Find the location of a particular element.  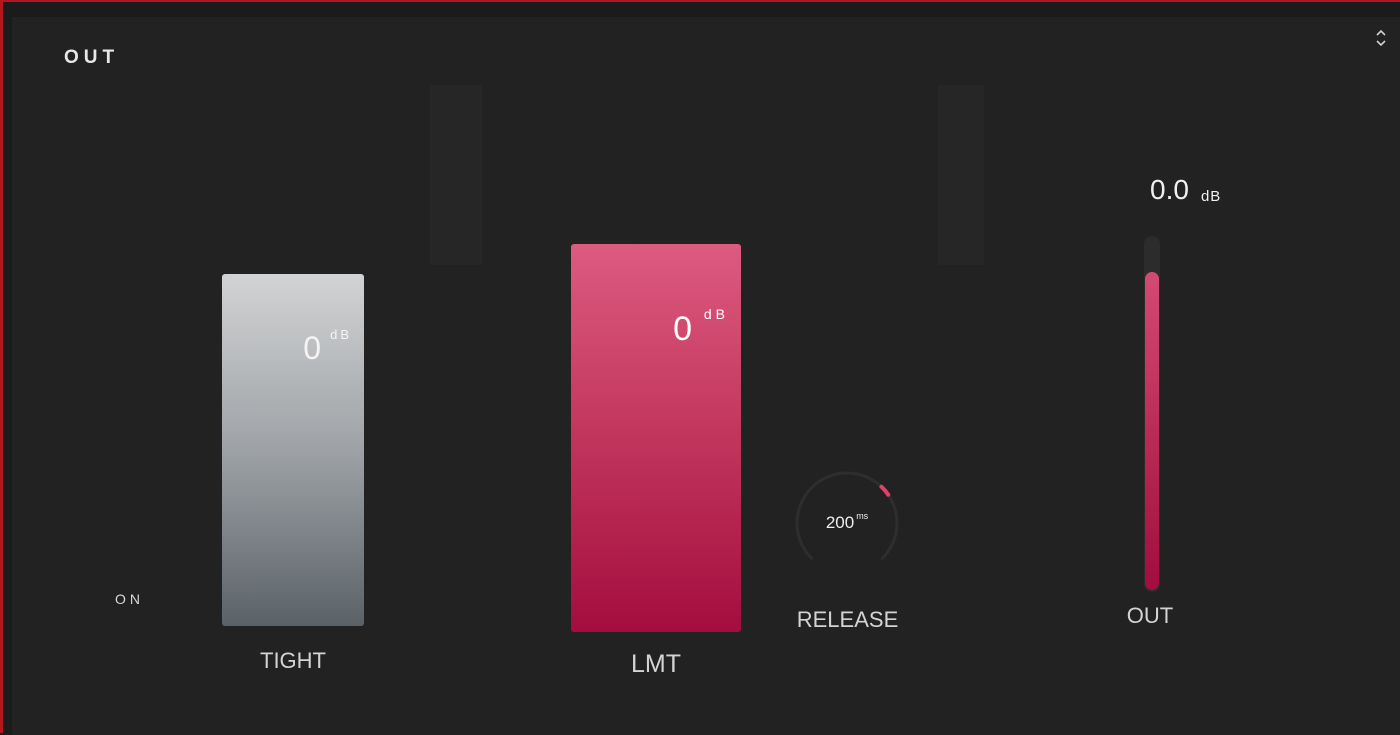

tight-label: TIGHT is located at coordinates (293, 660).